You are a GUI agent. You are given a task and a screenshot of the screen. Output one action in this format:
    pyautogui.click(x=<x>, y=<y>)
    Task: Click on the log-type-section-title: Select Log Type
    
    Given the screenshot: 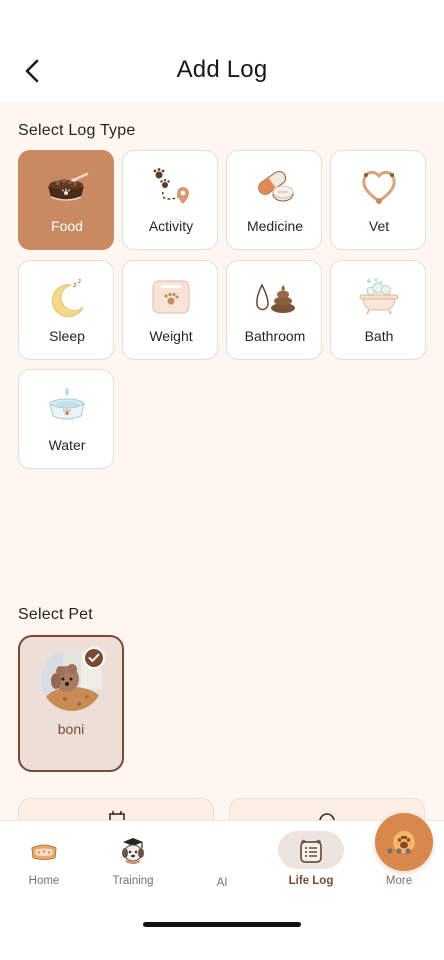 What is the action you would take?
    pyautogui.click(x=77, y=130)
    